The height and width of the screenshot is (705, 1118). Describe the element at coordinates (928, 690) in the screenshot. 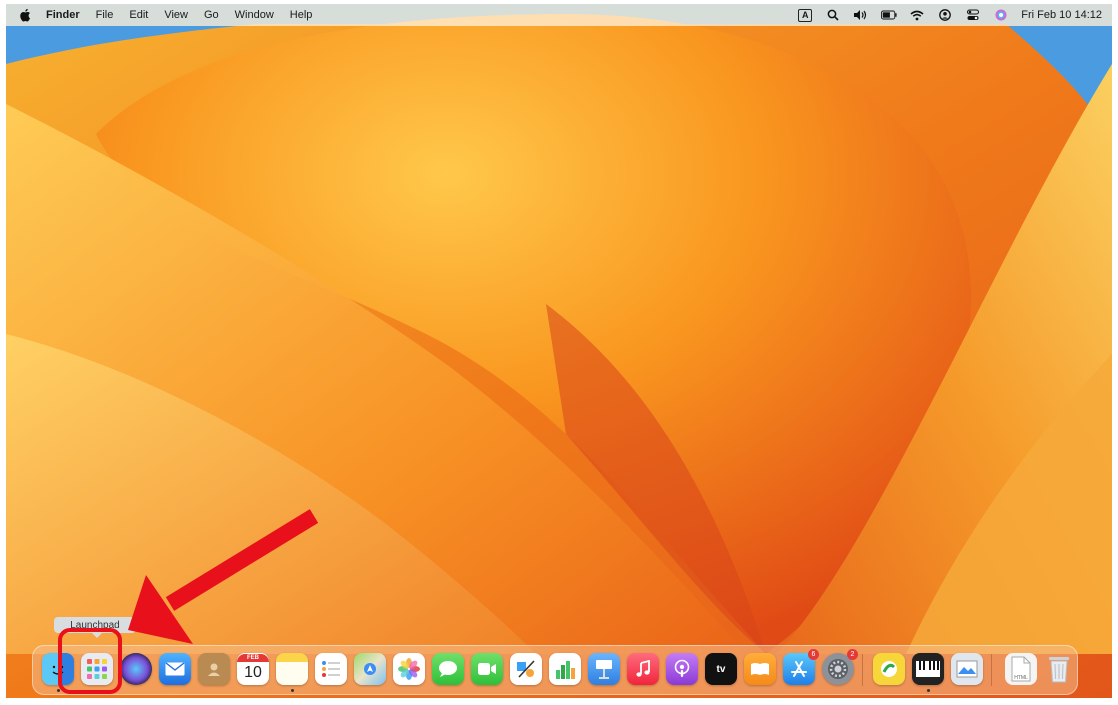

I see `piano-running-indicator` at that location.